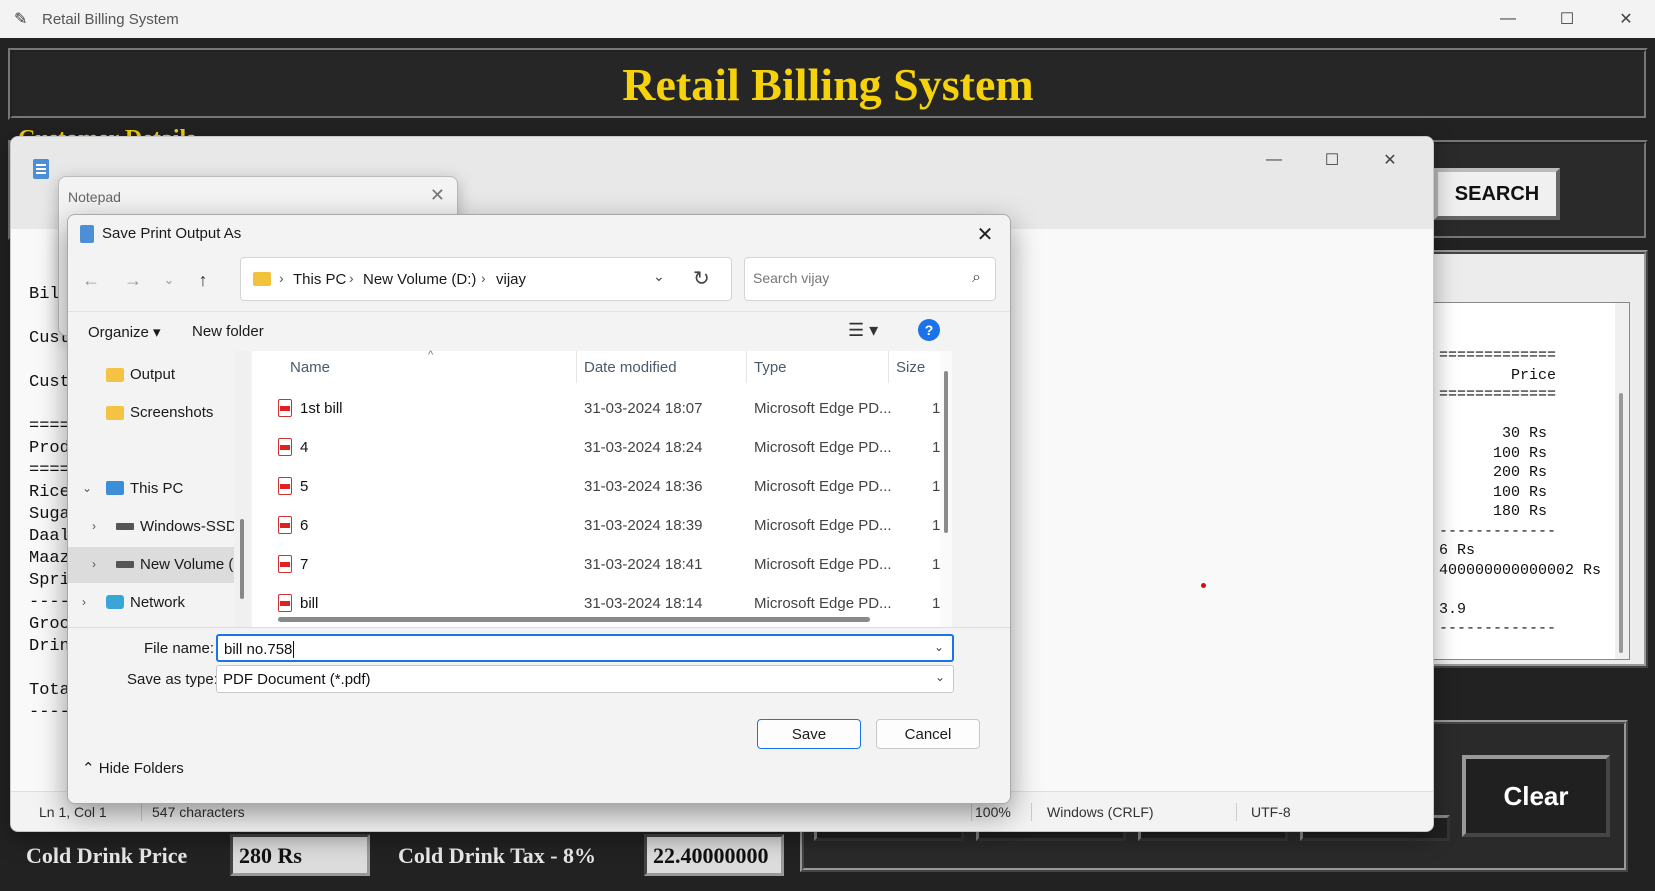  I want to click on back-arrow-icon: ←, so click(91, 280).